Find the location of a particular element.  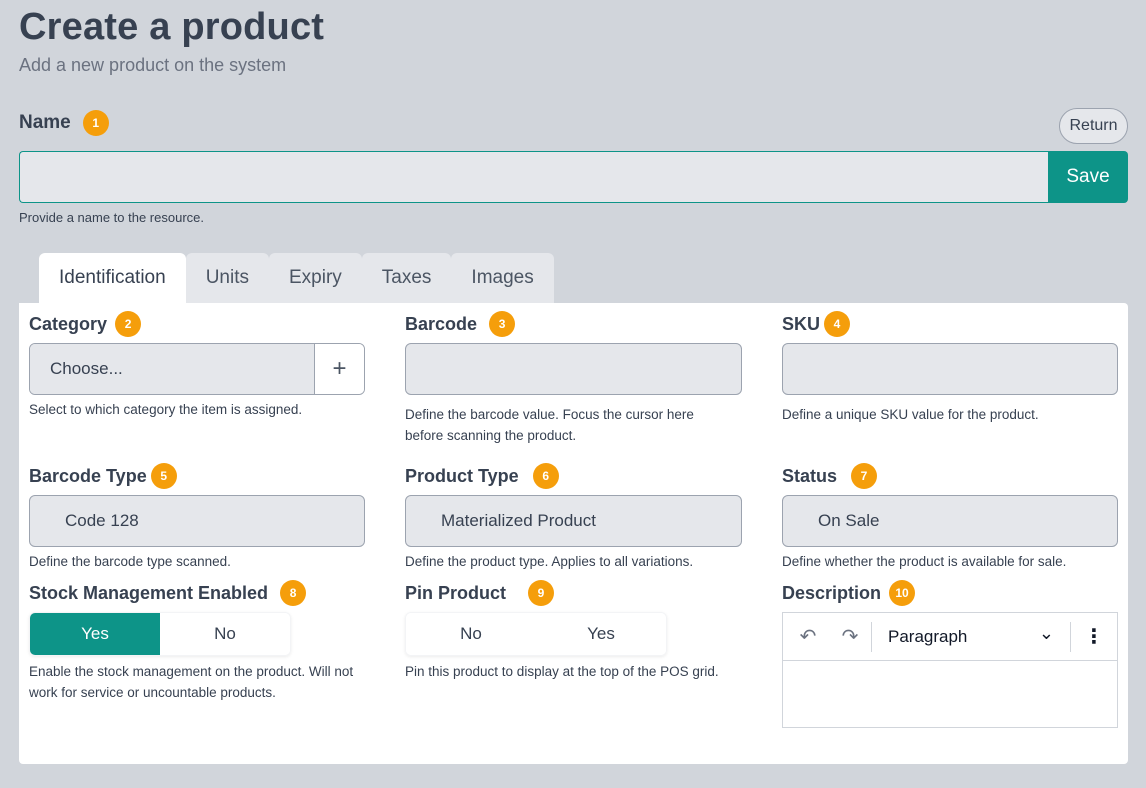

pin-product-yes: Yes is located at coordinates (601, 634).